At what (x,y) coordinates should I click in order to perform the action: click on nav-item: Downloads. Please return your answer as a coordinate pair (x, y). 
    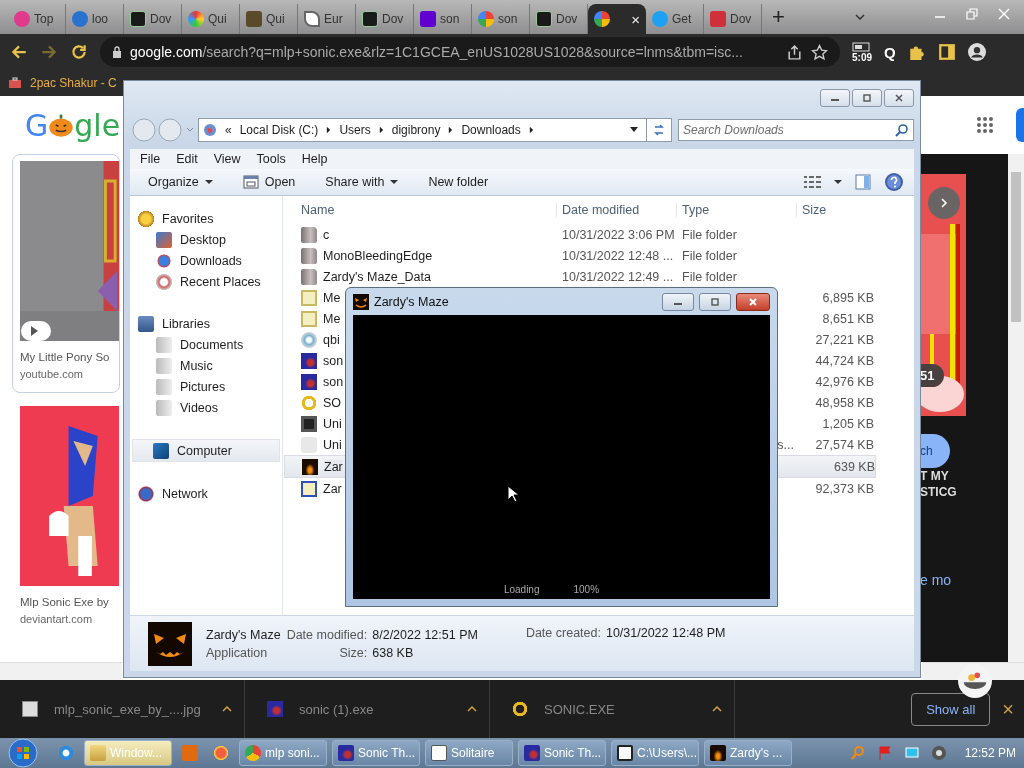
    Looking at the image, I should click on (209, 260).